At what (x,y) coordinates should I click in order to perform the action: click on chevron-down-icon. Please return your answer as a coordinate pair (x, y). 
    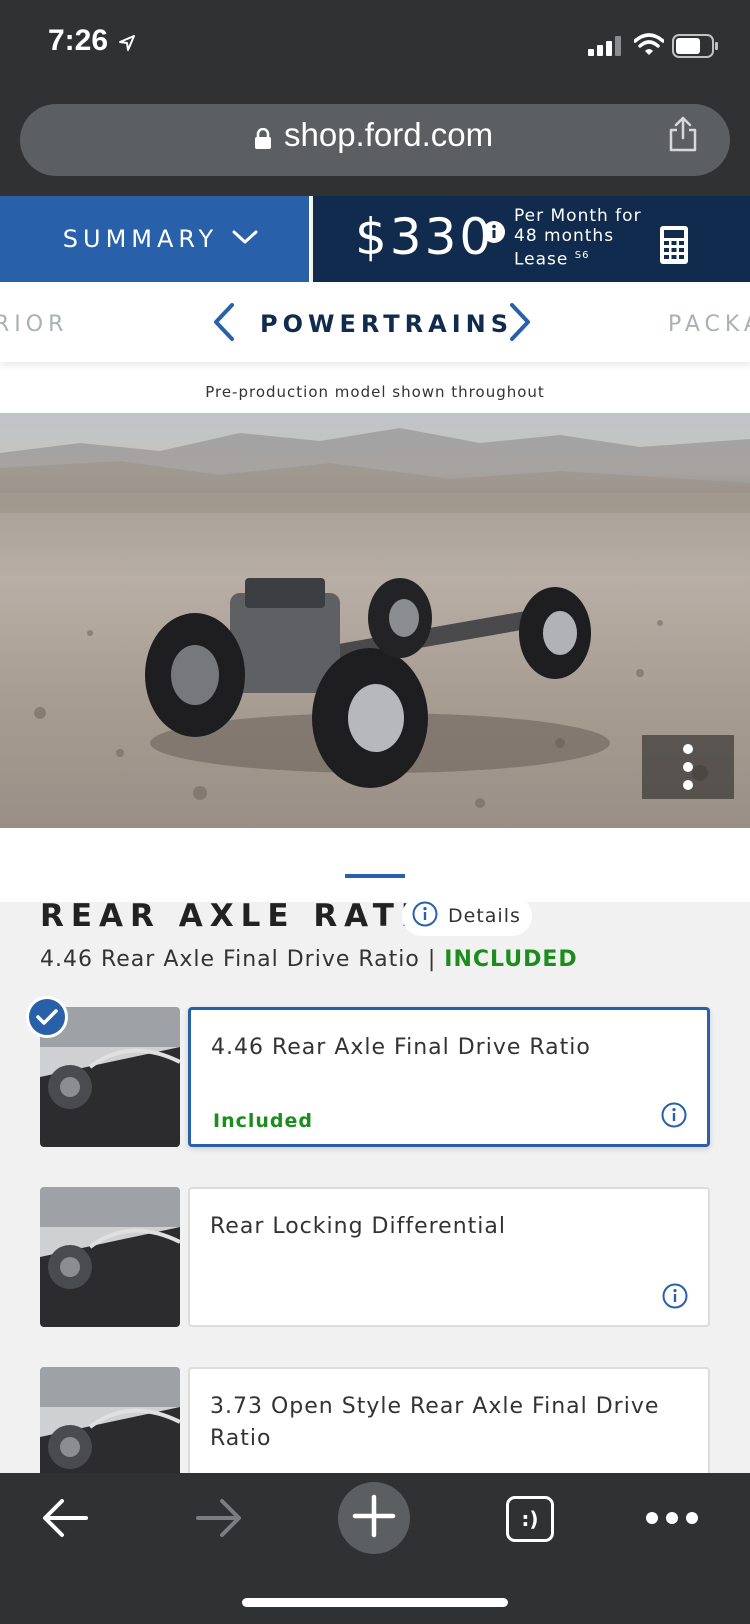
    Looking at the image, I should click on (245, 239).